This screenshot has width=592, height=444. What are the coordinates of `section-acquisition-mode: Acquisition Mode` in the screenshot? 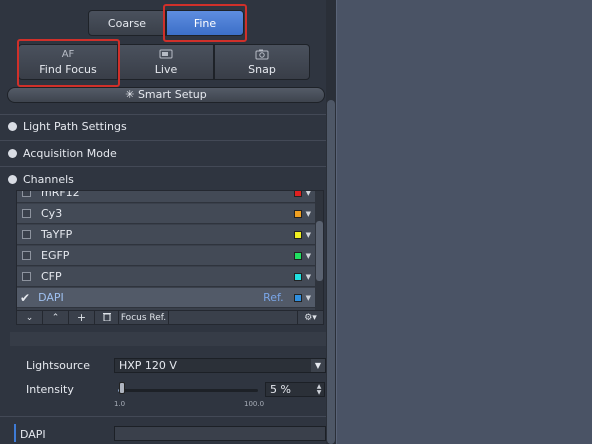 It's located at (62, 153).